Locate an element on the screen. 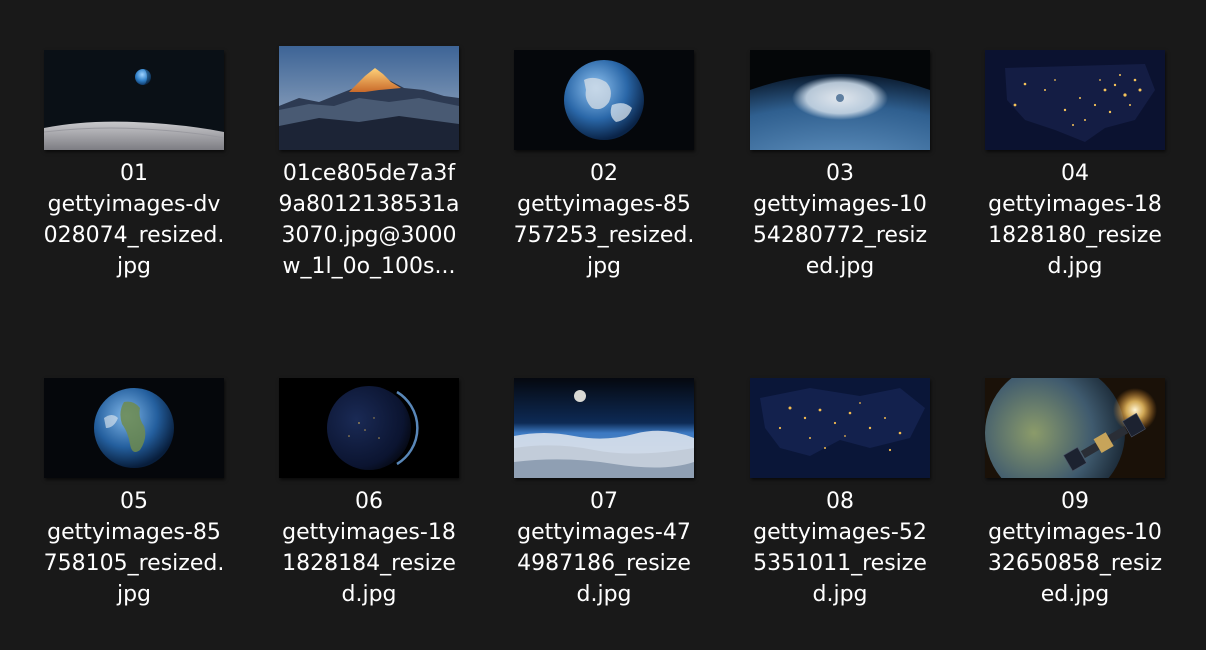 This screenshot has width=1206, height=650. file-name-label: 01 gettyimages-dv 028074_resized. jpg is located at coordinates (134, 220).